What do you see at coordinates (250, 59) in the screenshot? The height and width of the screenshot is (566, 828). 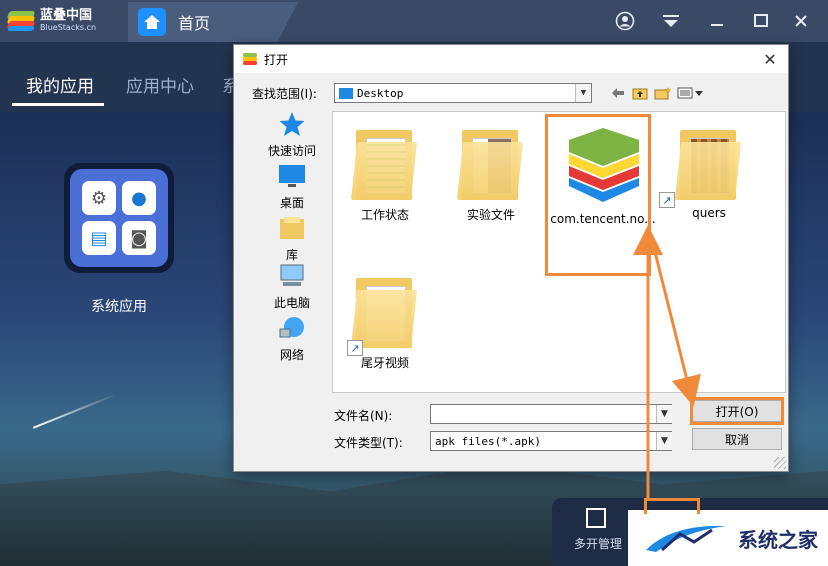 I see `dialog-app-icon` at bounding box center [250, 59].